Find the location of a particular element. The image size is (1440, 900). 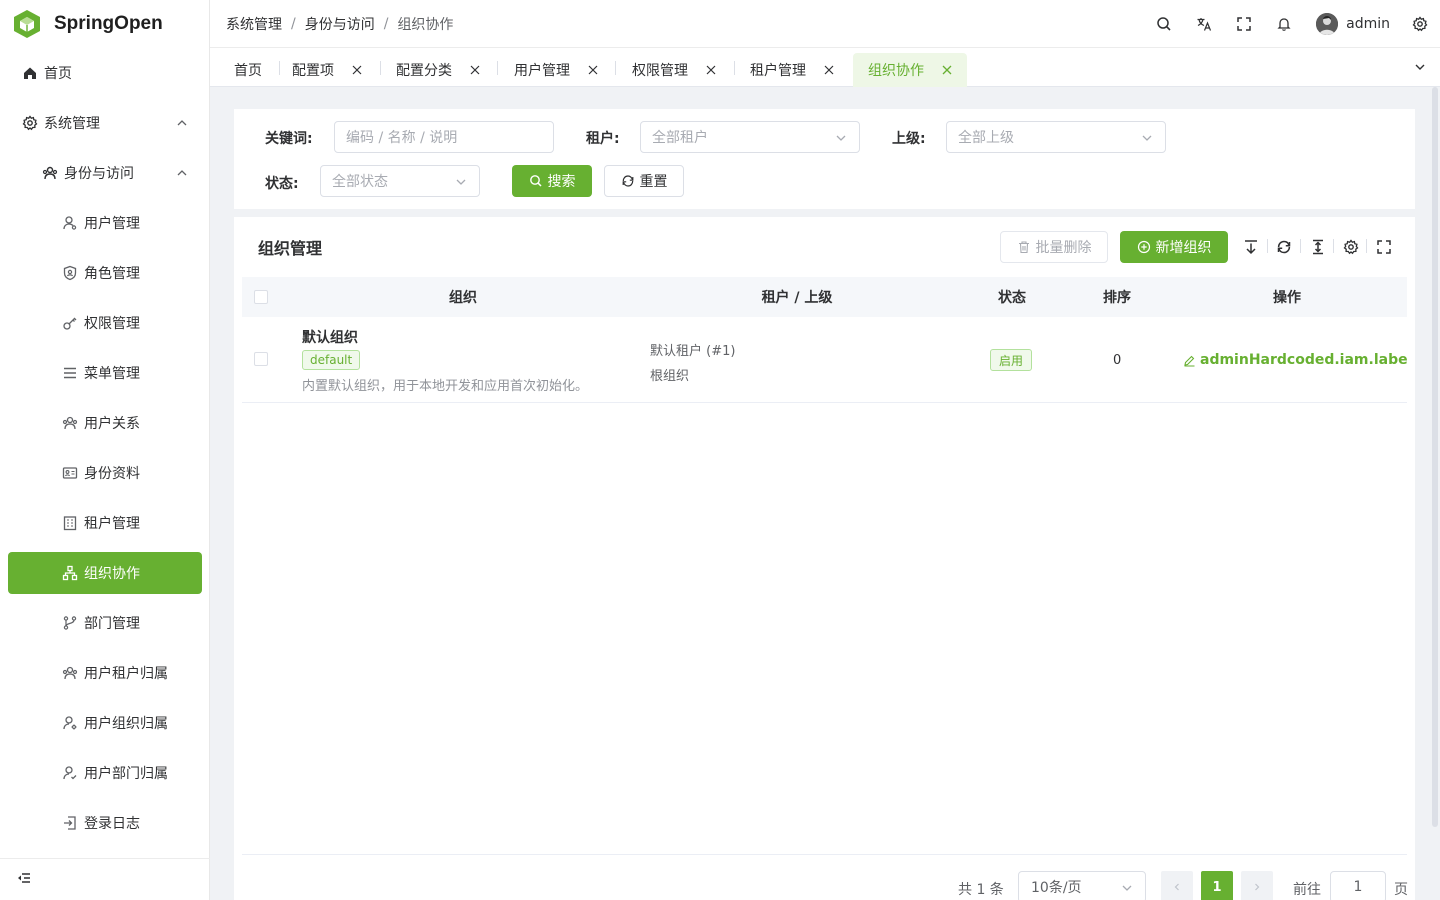

refresh-icon is located at coordinates (1284, 247).